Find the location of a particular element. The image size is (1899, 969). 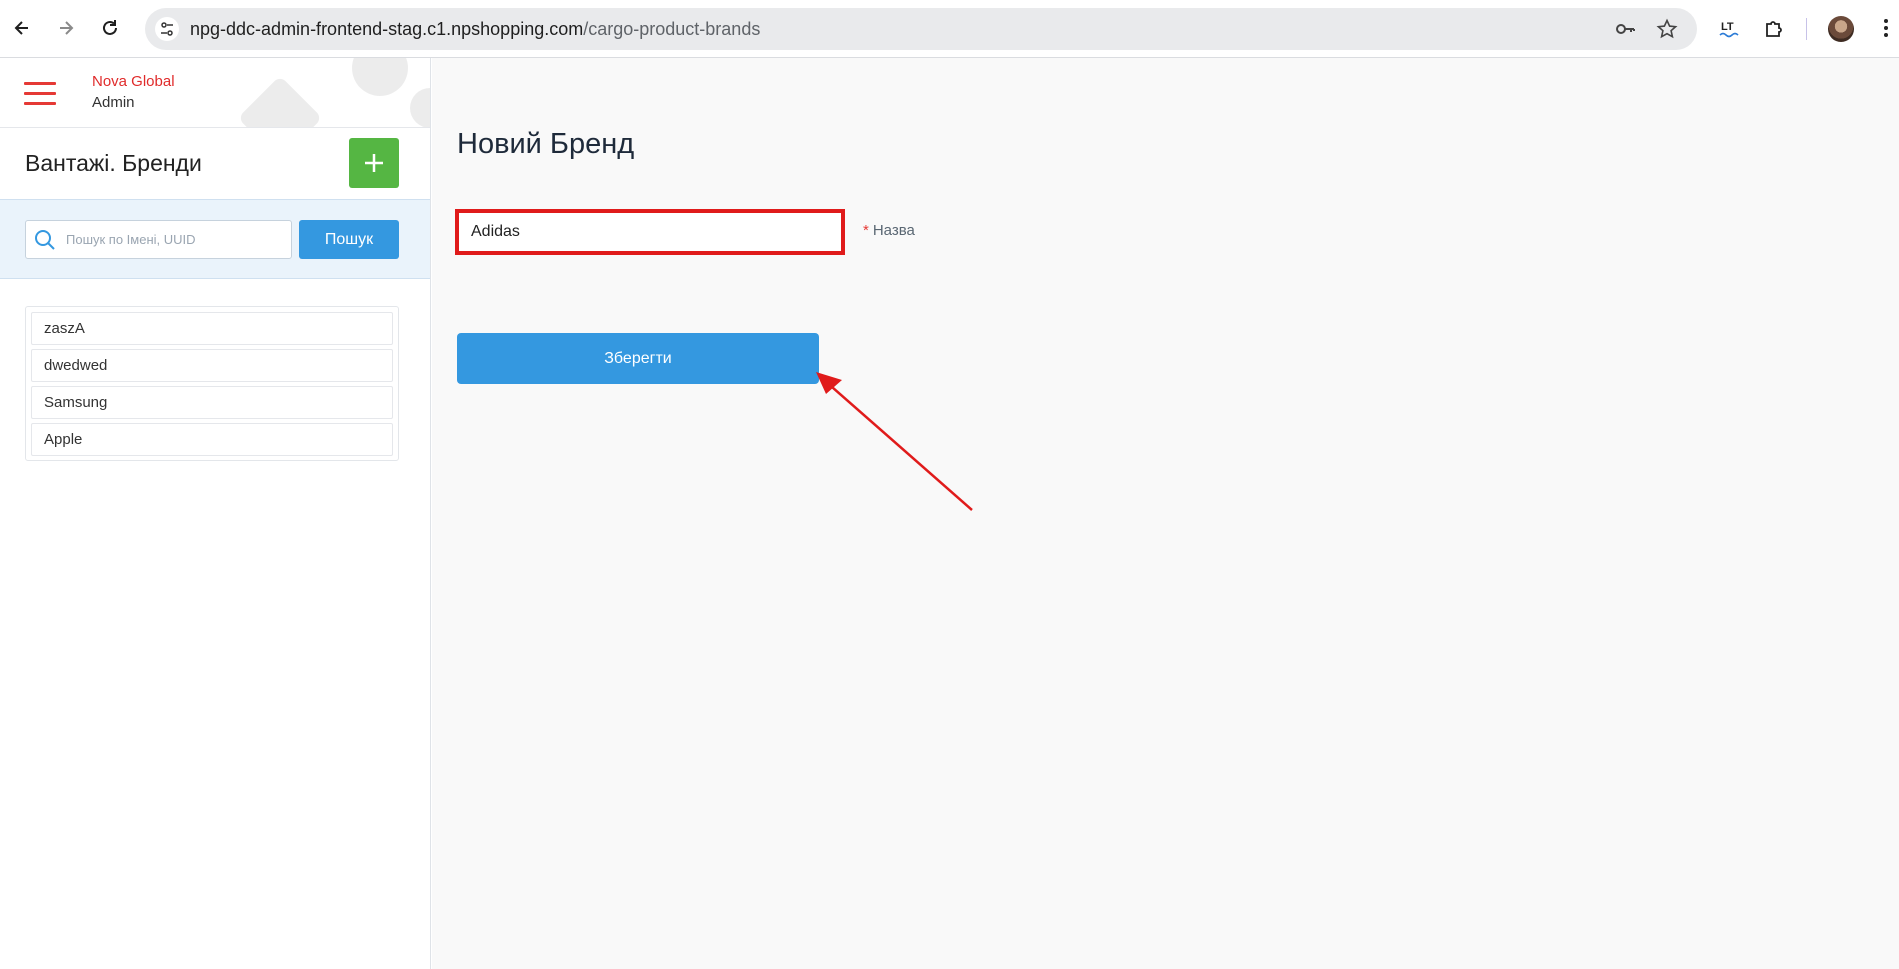

arrow-left-icon is located at coordinates (21, 28).